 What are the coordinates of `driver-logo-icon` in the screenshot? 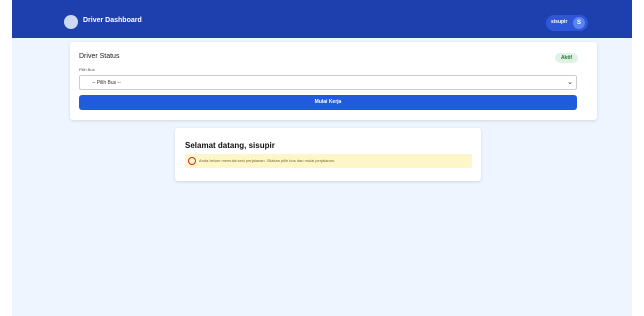 It's located at (71, 22).